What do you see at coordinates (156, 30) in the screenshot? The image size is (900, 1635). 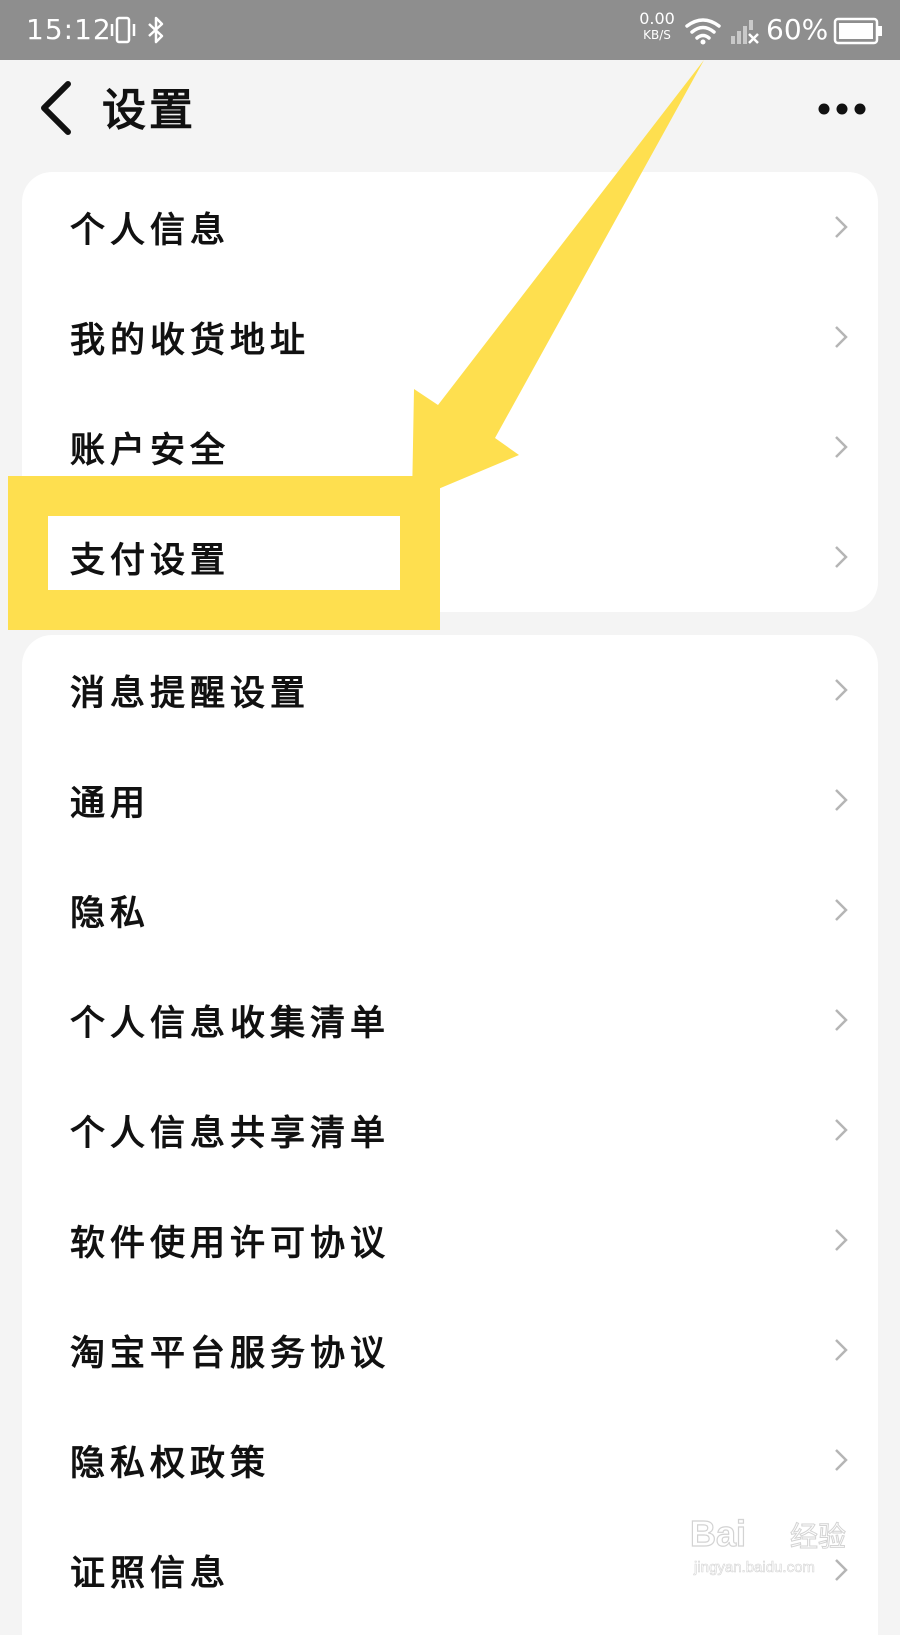 I see `bluetooth-icon` at bounding box center [156, 30].